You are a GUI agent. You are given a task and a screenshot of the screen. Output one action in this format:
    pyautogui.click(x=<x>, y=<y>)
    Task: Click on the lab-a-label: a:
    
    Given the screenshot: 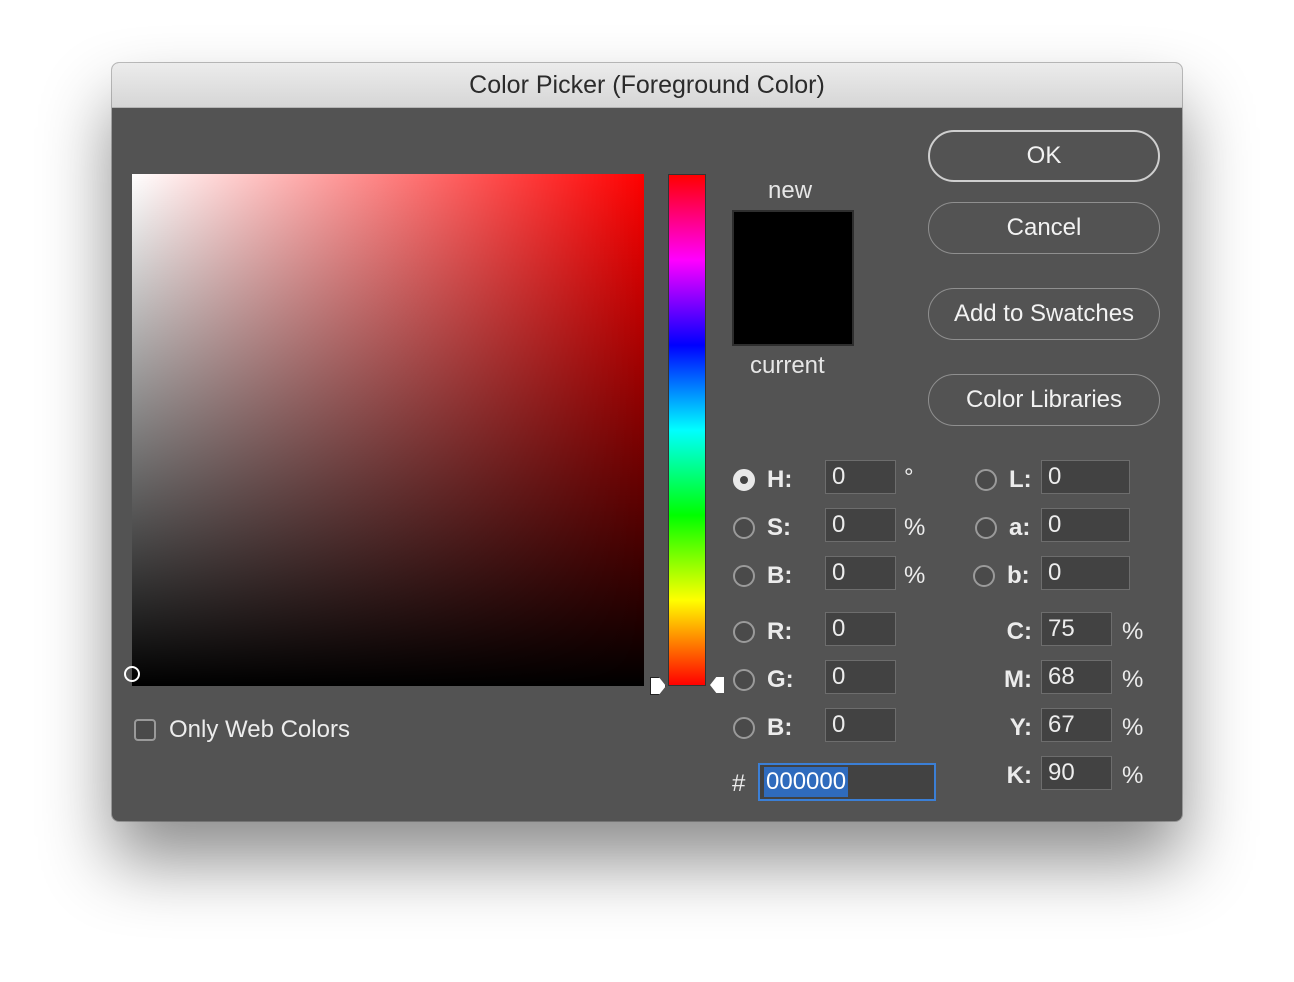 What is the action you would take?
    pyautogui.click(x=1020, y=527)
    